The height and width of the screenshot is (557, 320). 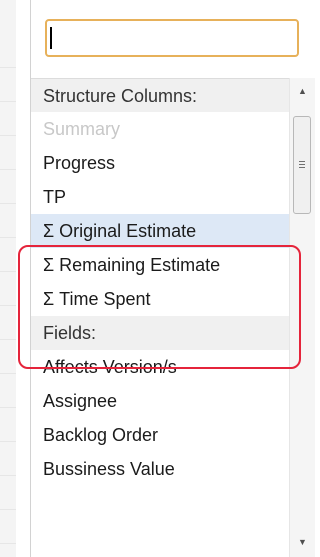 I want to click on option-business-value: Bussiness Value, so click(x=160, y=469).